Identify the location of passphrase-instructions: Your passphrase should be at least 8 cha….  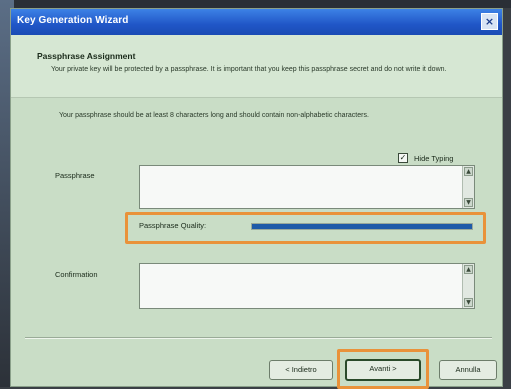
(214, 115).